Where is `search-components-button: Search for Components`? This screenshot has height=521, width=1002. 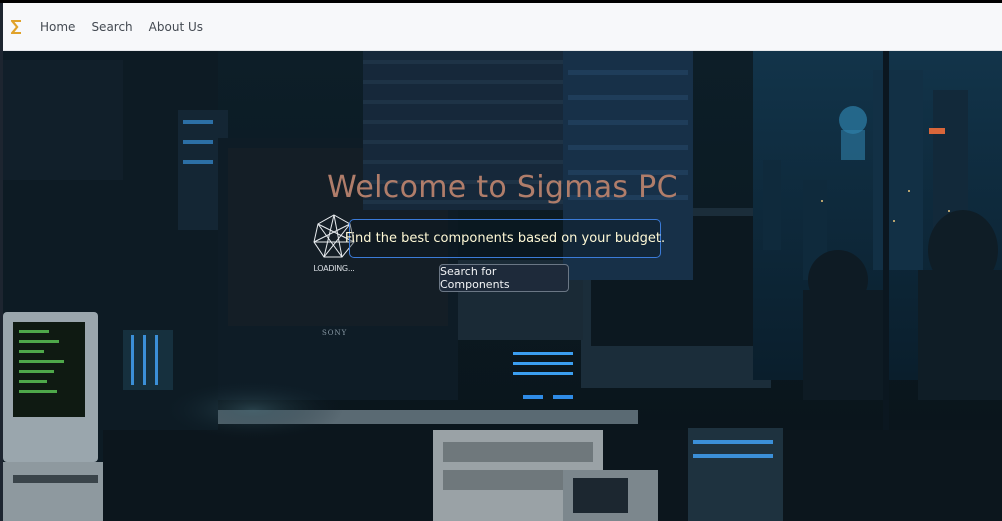 search-components-button: Search for Components is located at coordinates (504, 278).